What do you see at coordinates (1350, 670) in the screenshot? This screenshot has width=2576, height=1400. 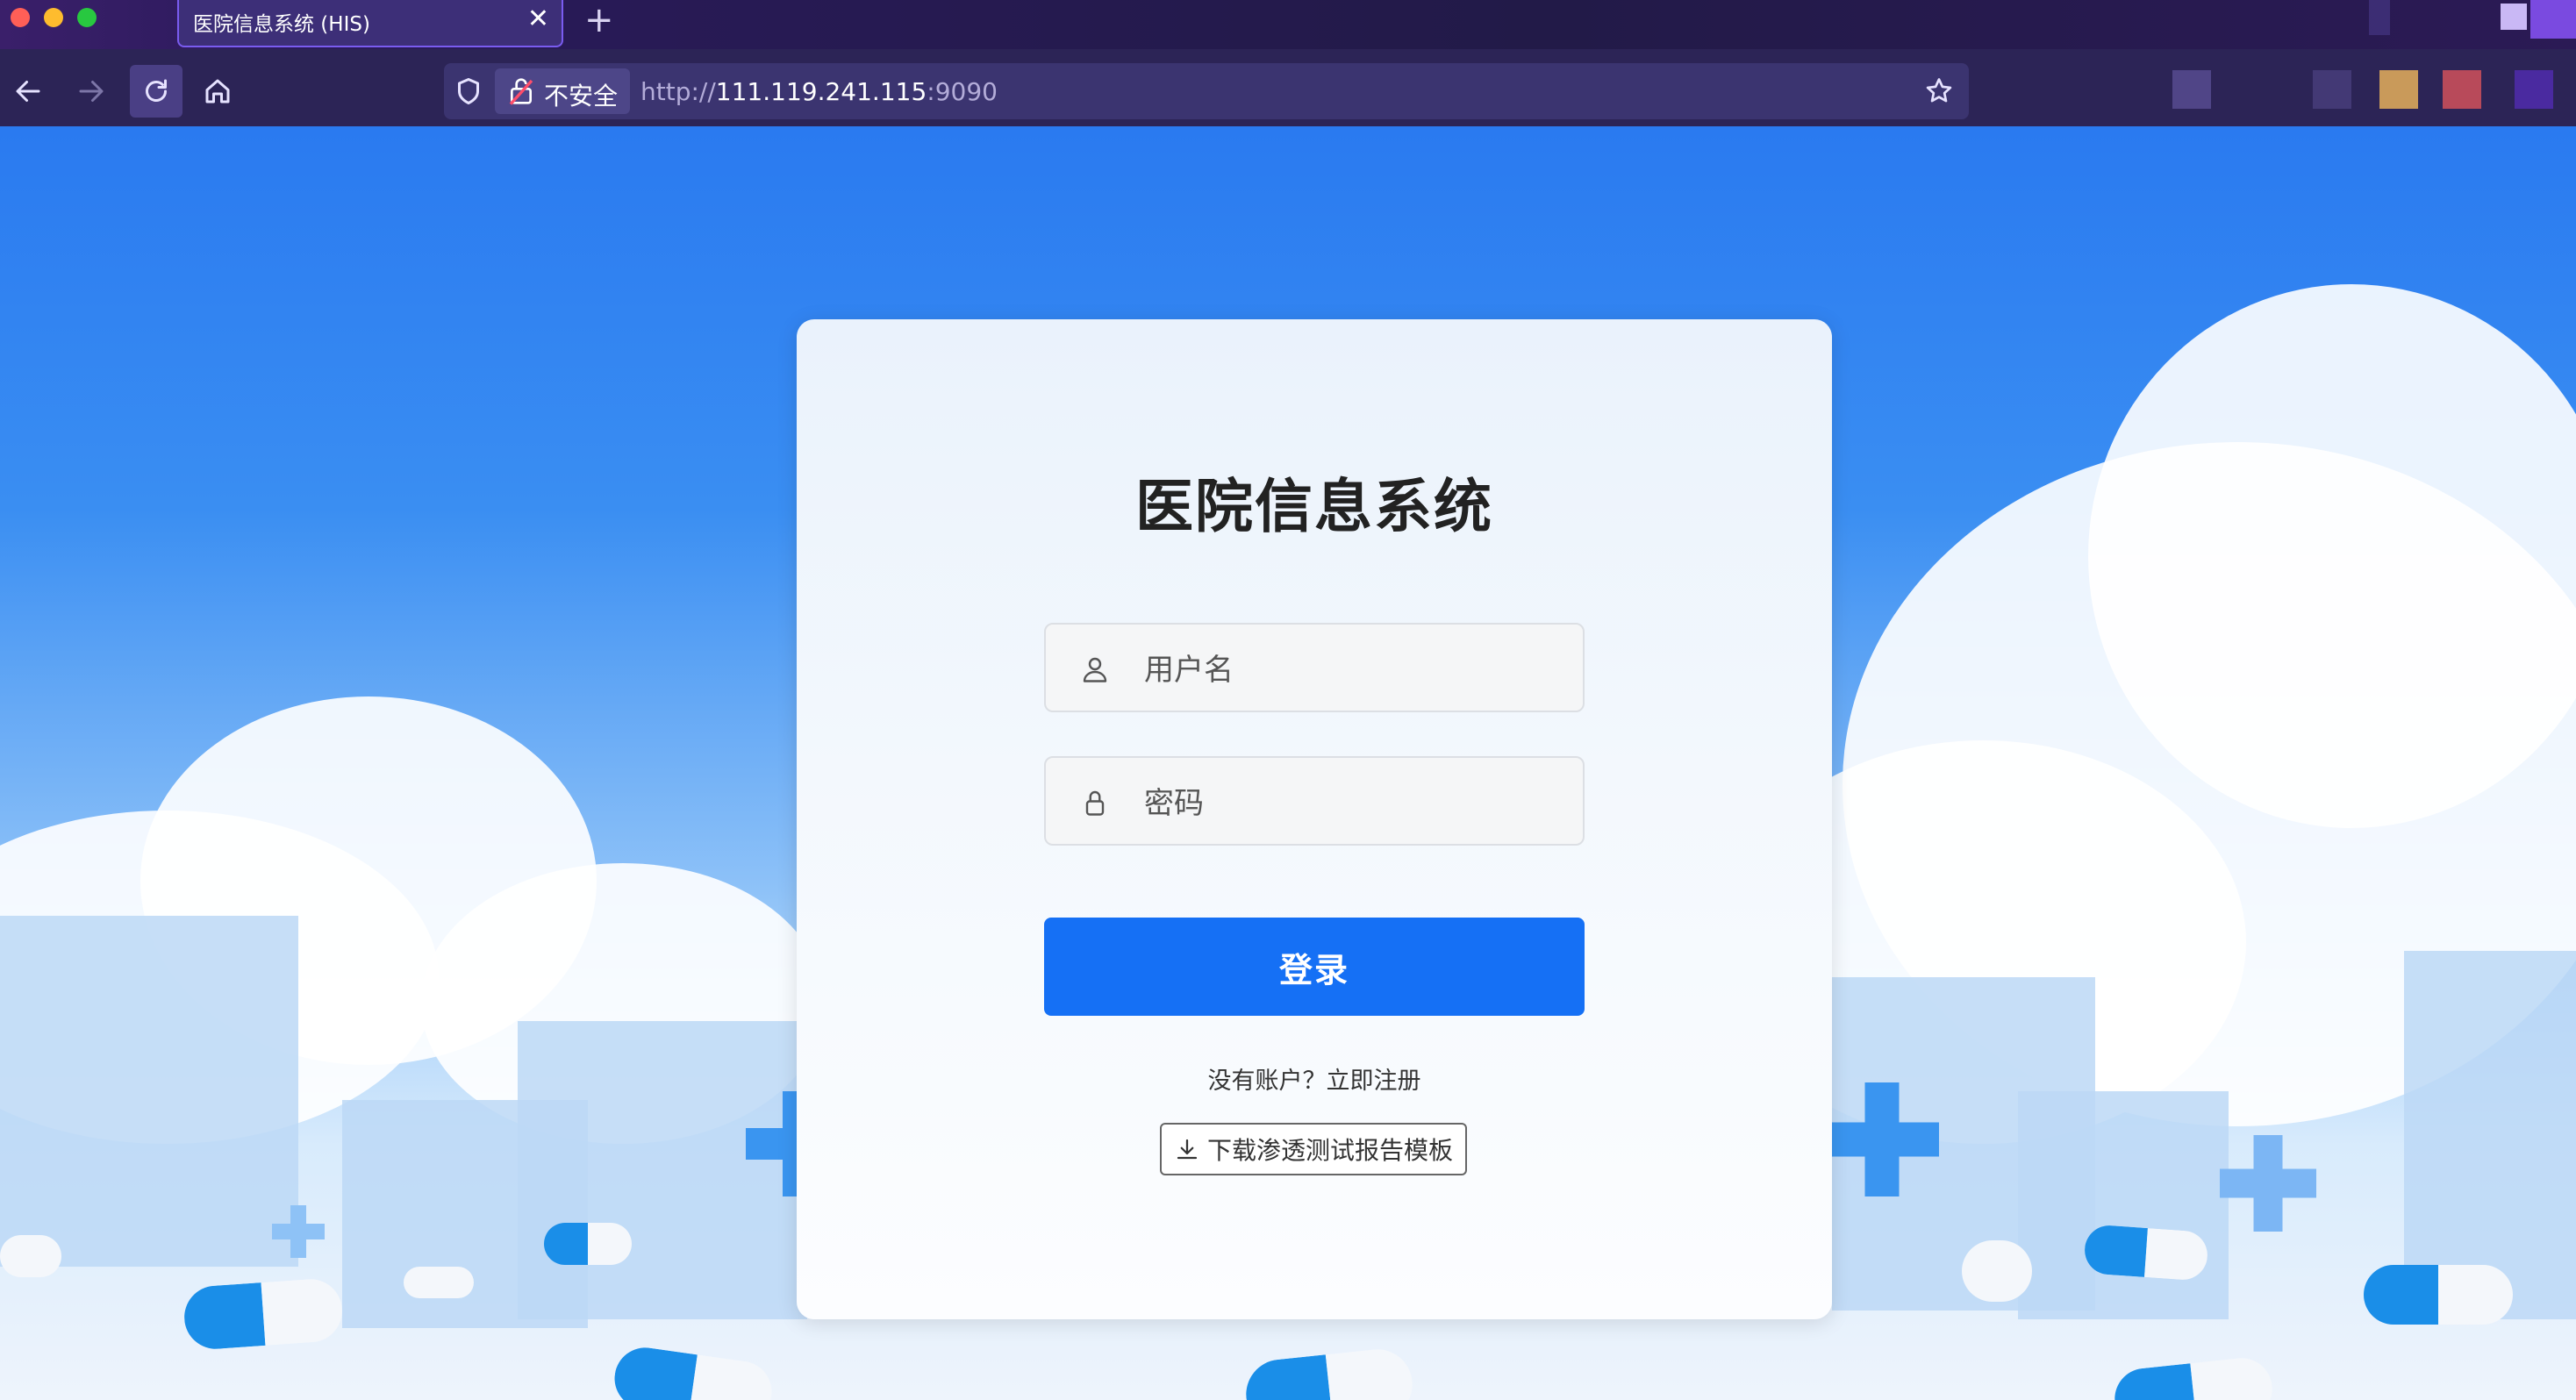 I see `username-input` at bounding box center [1350, 670].